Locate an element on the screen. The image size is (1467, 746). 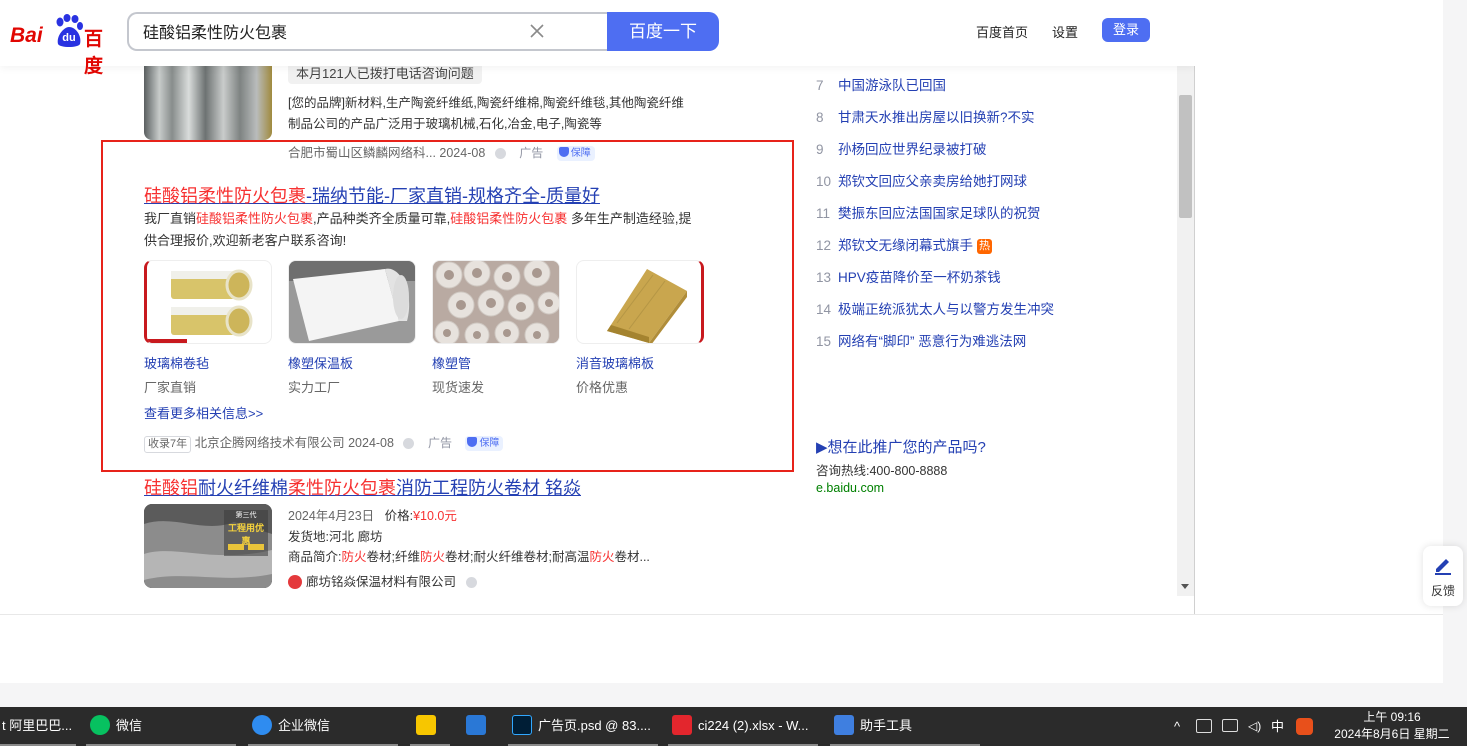
price-value: ¥10.0元 is located at coordinates (435, 516).